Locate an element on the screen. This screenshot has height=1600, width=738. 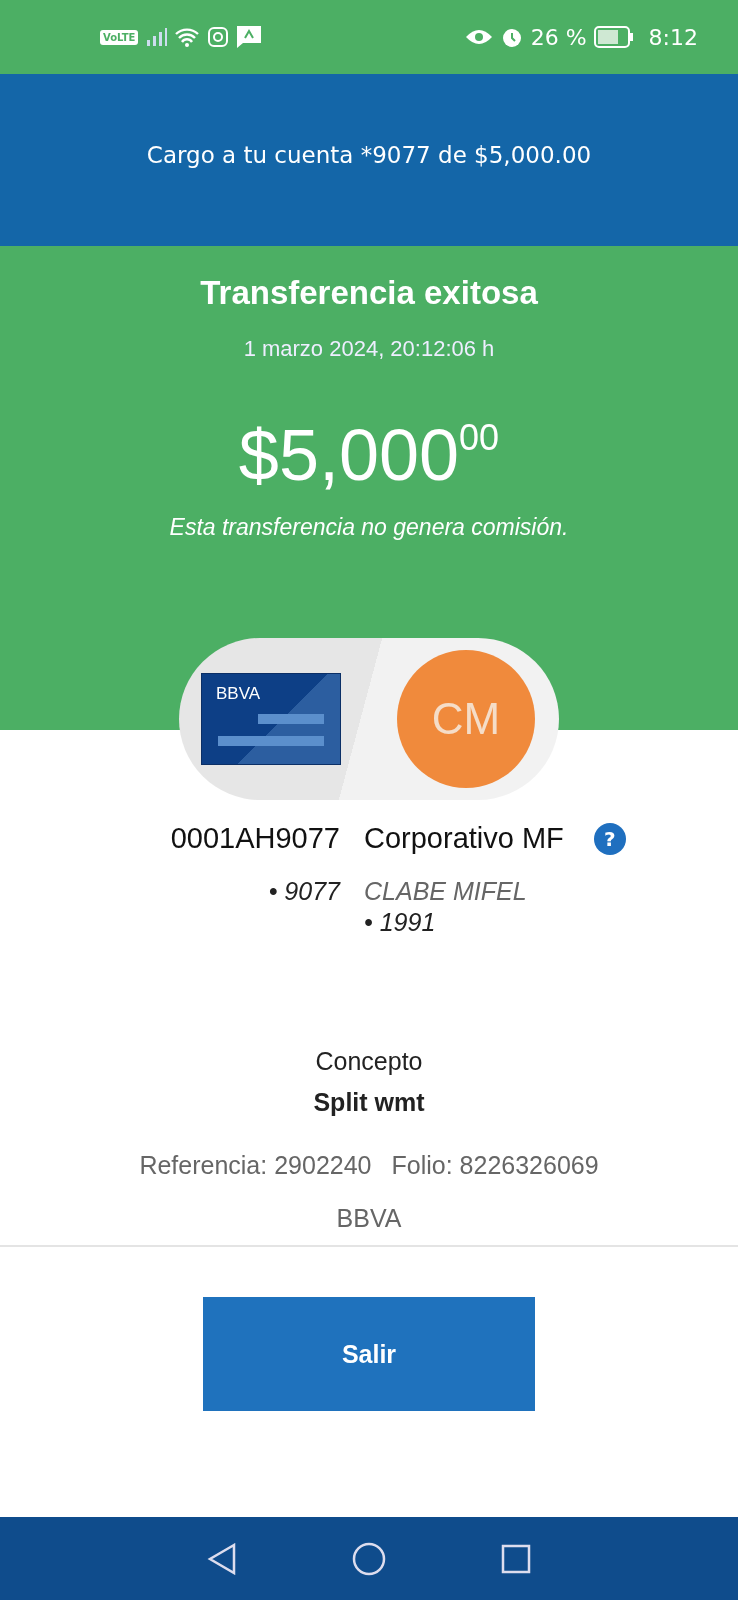
battery-icon is located at coordinates (613, 37).